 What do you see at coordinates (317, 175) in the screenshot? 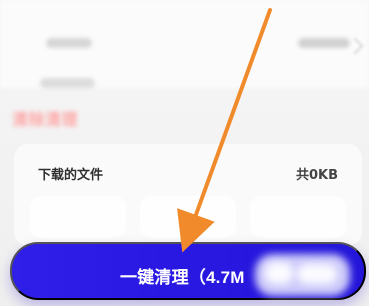
I see `downloads-size: 共0KB` at bounding box center [317, 175].